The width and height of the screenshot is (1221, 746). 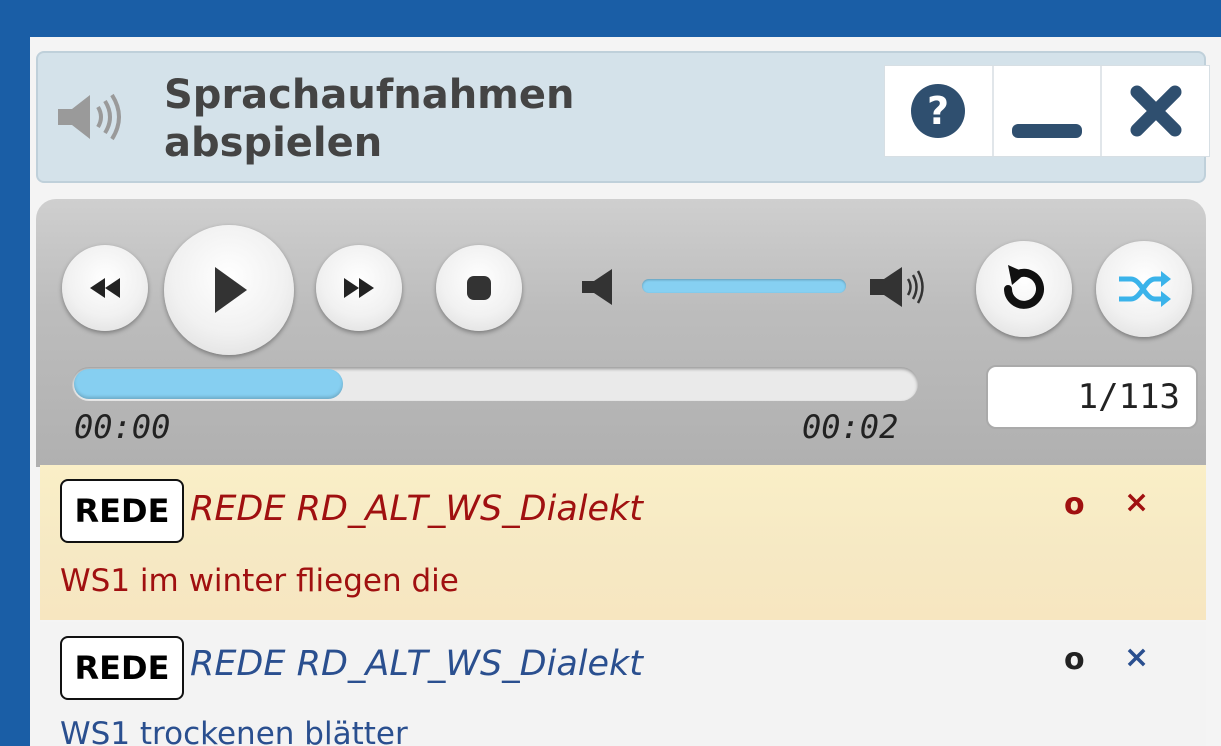 What do you see at coordinates (850, 427) in the screenshot?
I see `time-total: 00:02` at bounding box center [850, 427].